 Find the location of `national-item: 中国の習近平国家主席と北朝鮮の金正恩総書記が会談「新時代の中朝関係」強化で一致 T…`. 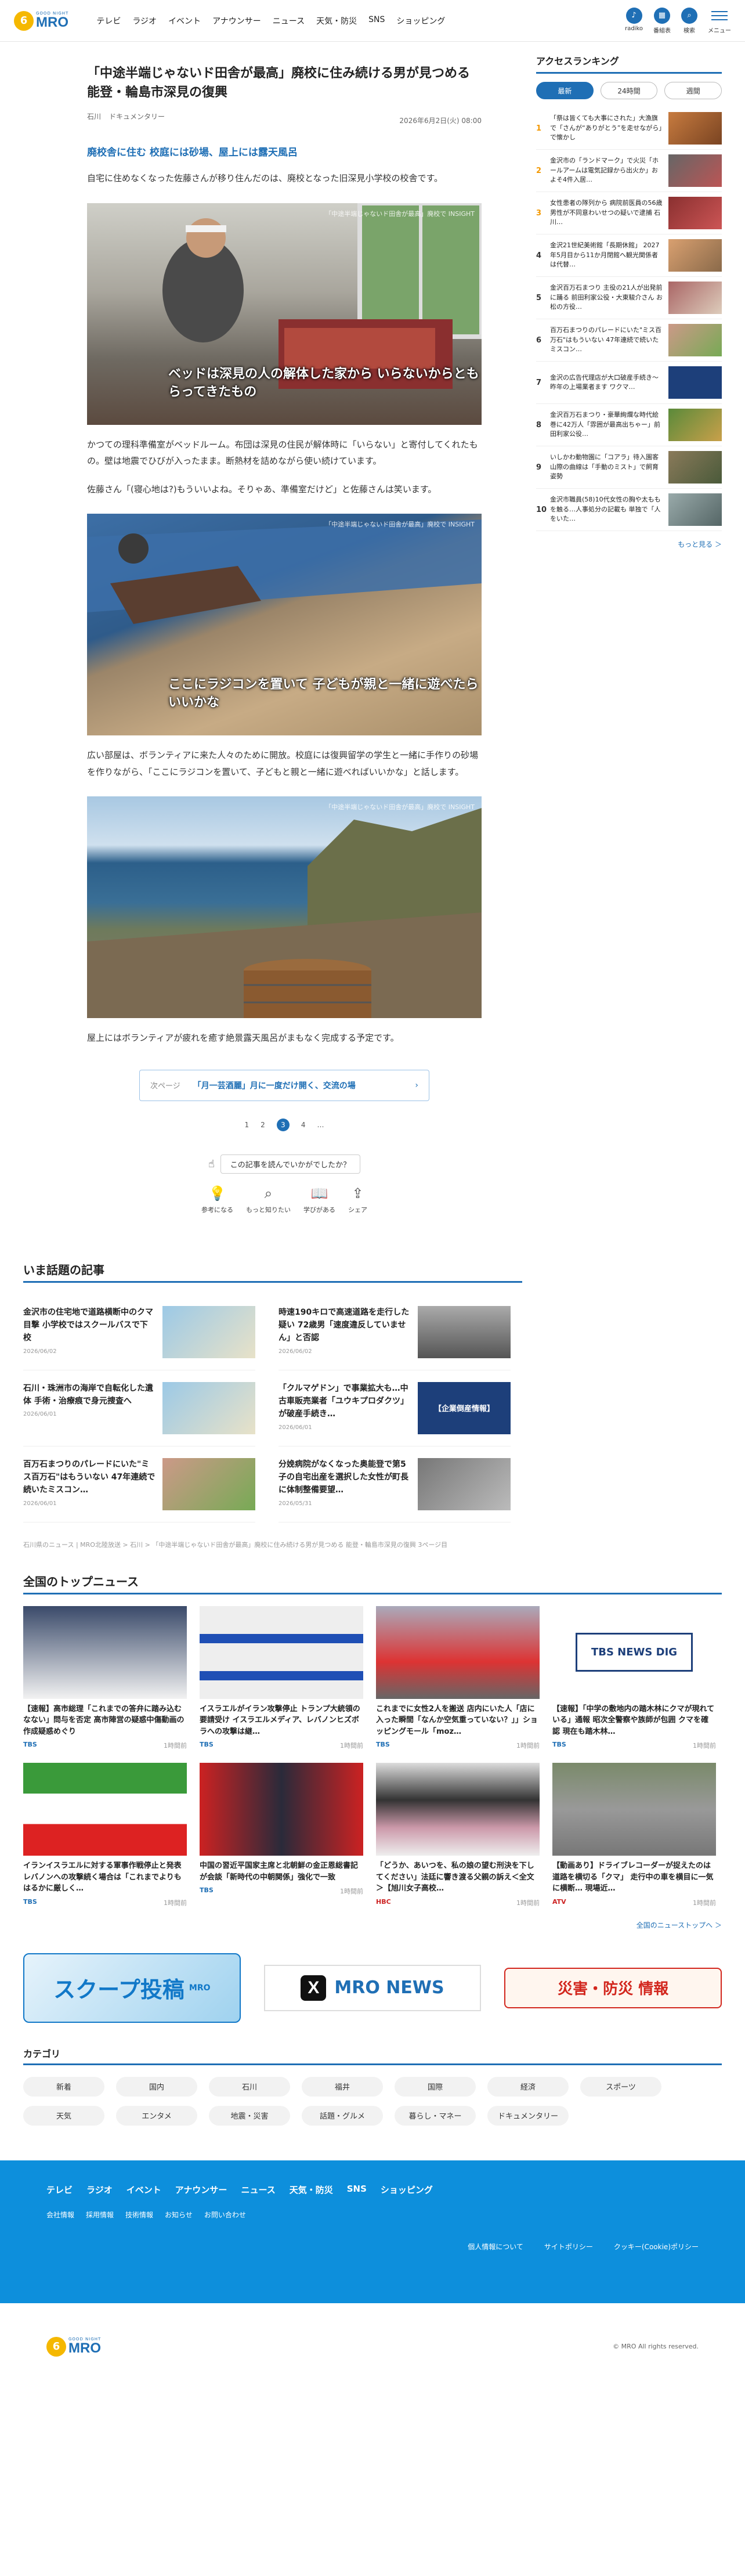

national-item: 中国の習近平国家主席と北朝鮮の金正恩総書記が会談「新時代の中朝関係」強化で一致 T… is located at coordinates (282, 1835).